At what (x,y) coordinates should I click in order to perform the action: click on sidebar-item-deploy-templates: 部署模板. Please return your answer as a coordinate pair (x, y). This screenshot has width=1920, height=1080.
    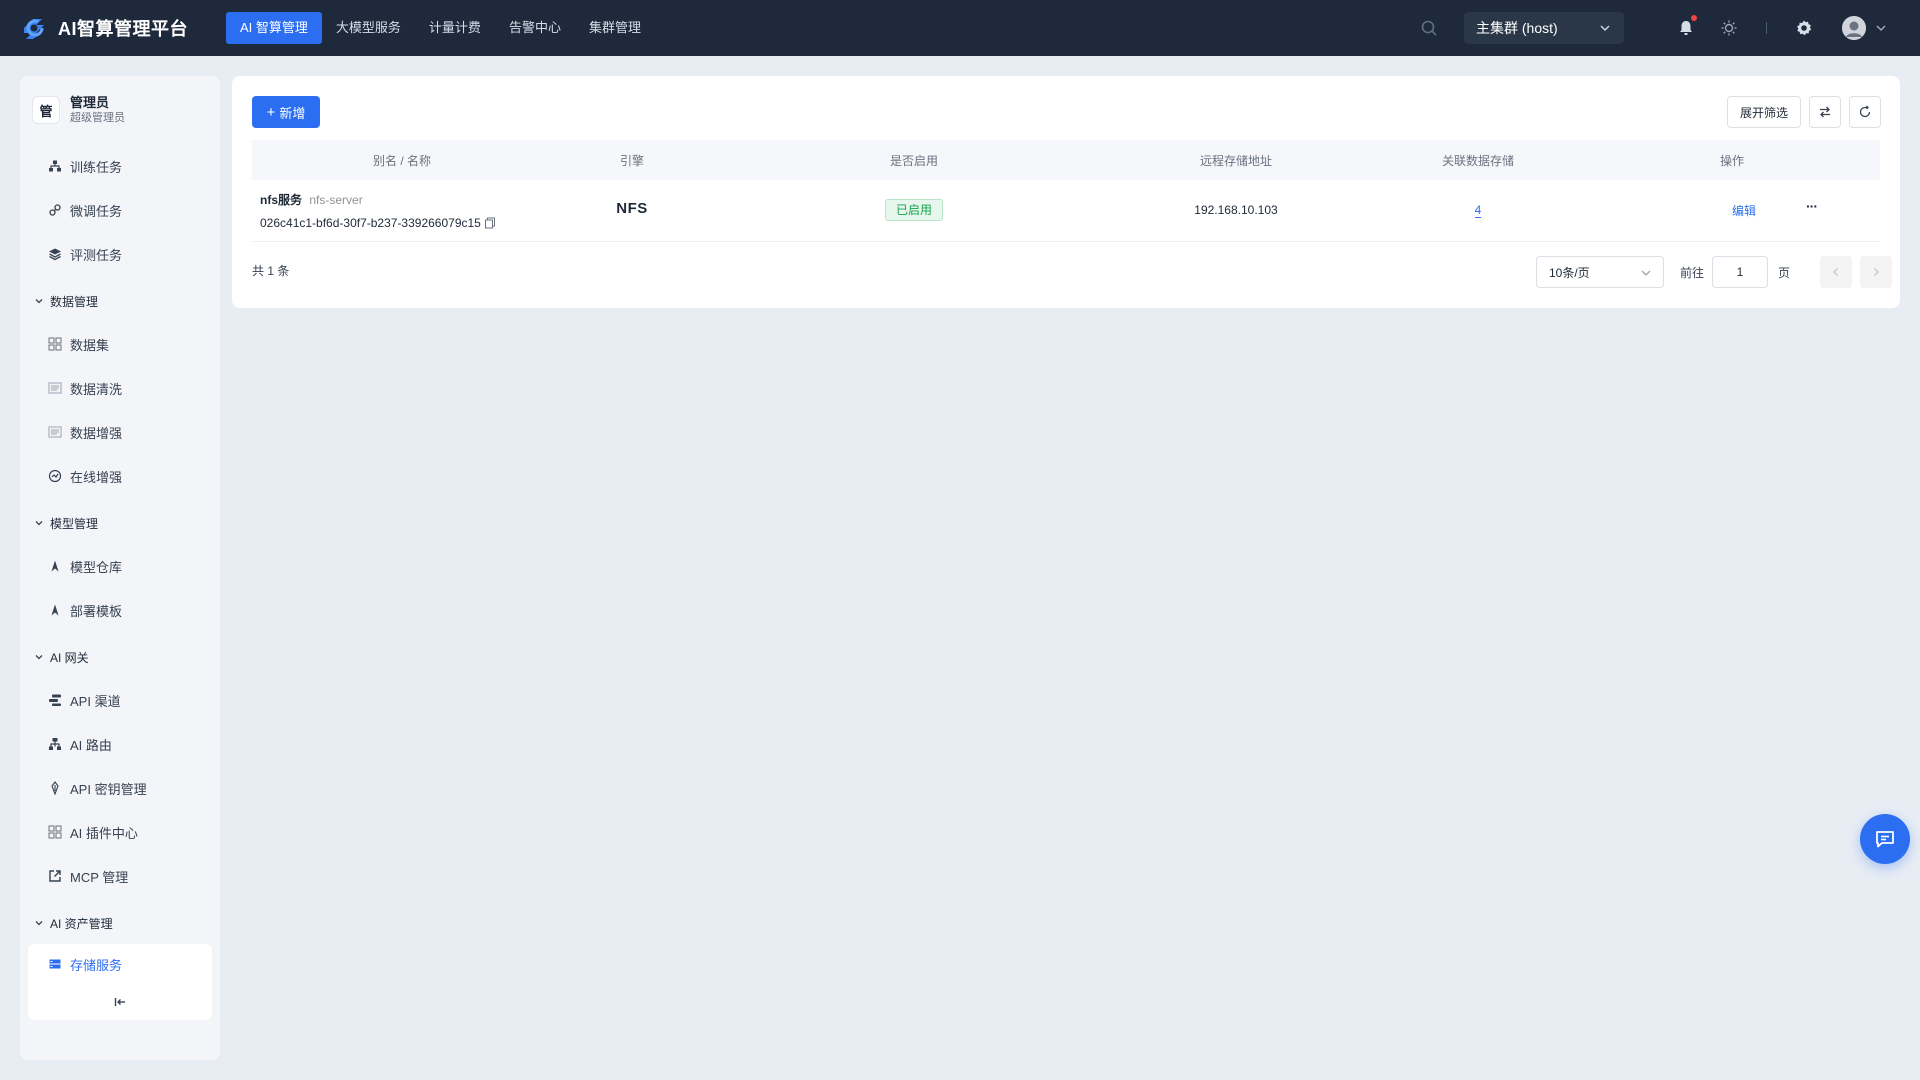
    Looking at the image, I should click on (120, 610).